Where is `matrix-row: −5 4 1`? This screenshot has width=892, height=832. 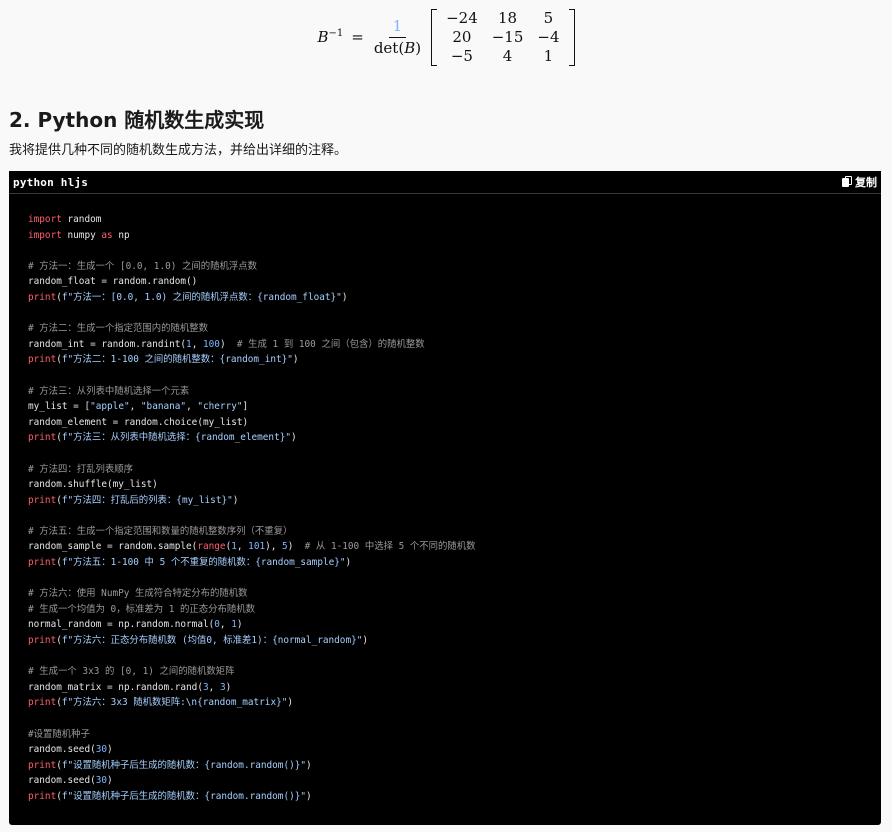 matrix-row: −5 4 1 is located at coordinates (502, 56).